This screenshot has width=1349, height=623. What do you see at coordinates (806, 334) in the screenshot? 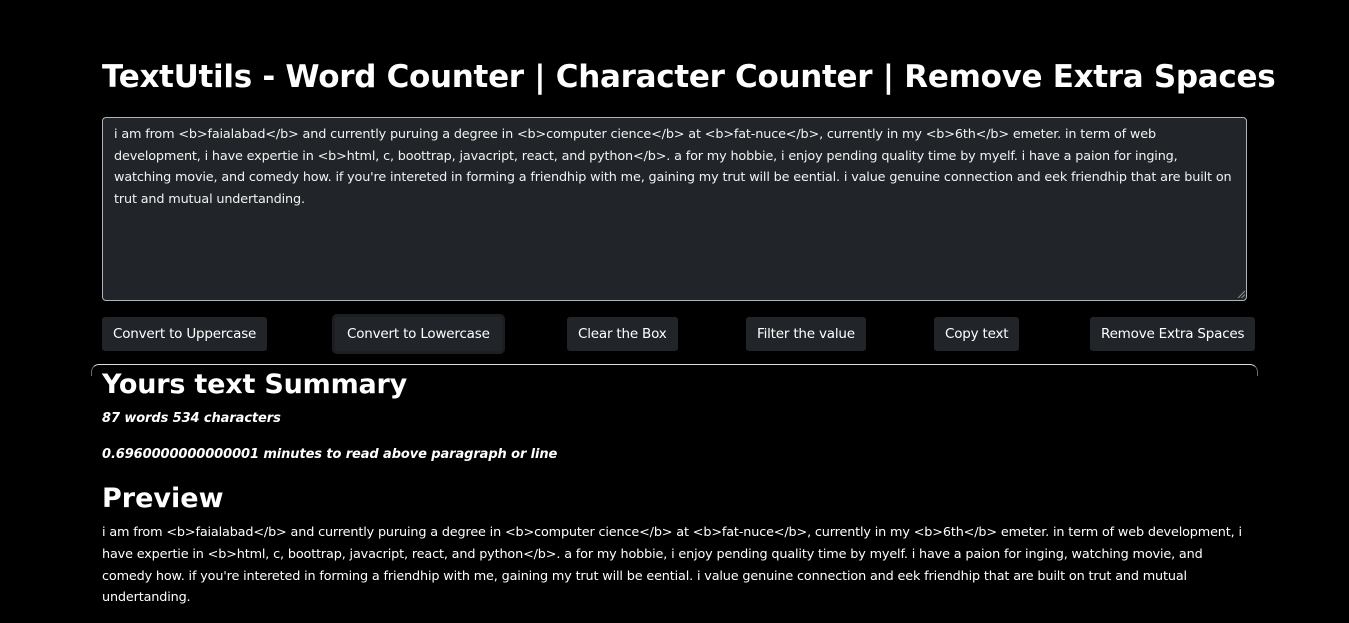
I see `filter-button: Filter the value` at bounding box center [806, 334].